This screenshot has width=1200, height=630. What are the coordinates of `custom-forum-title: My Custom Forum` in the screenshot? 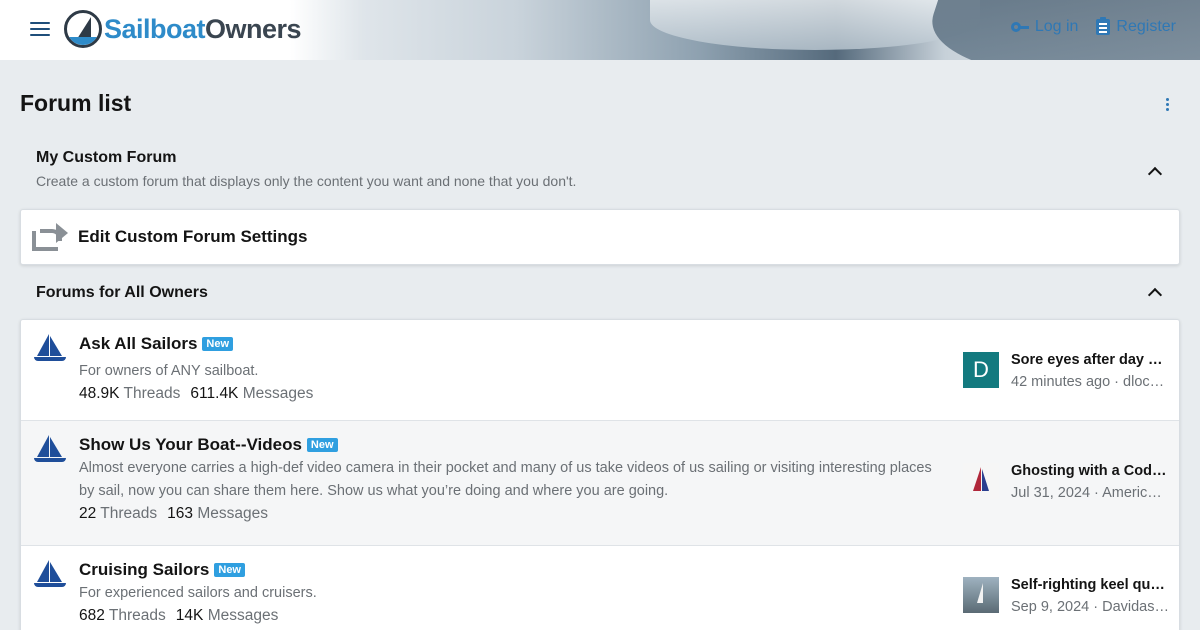 It's located at (106, 157).